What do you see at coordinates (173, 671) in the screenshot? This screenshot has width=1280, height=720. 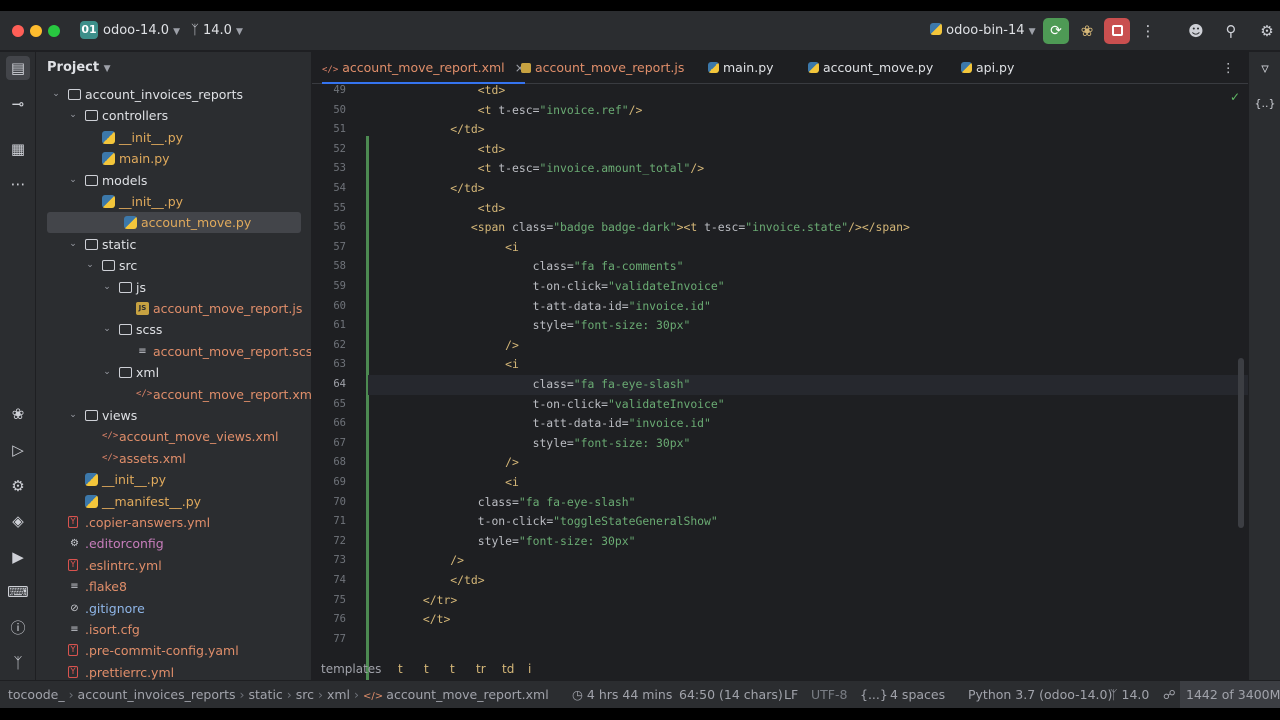 I see `tree-item: Y .prettierrc.yml` at bounding box center [173, 671].